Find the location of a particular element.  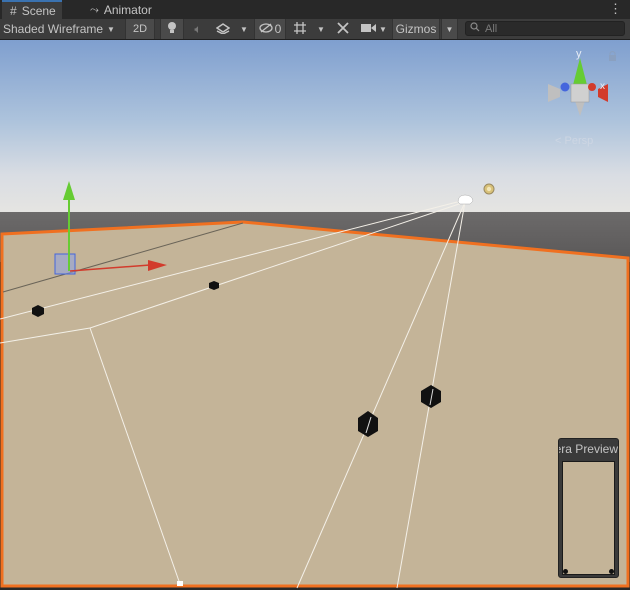

tab-animator: ⤳ Animator is located at coordinates (121, 10).